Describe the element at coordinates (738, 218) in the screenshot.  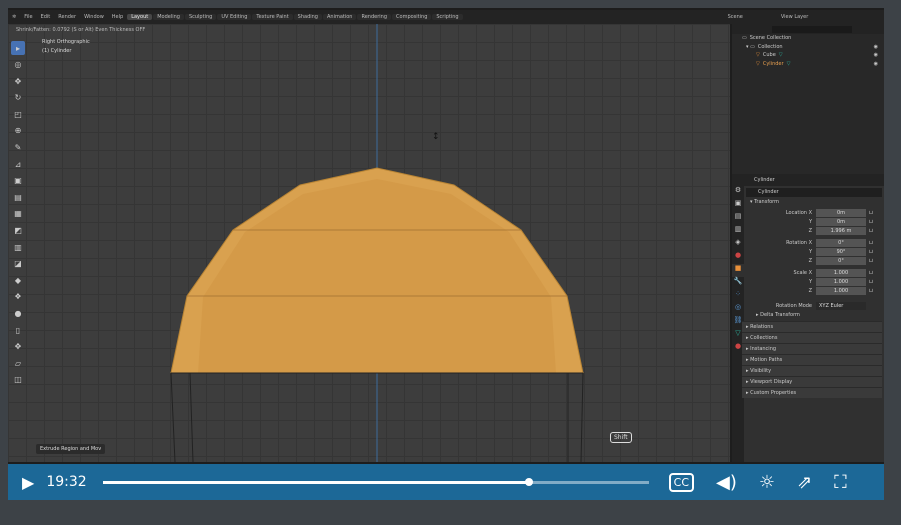
I see `output-tab-icon: ▤` at that location.